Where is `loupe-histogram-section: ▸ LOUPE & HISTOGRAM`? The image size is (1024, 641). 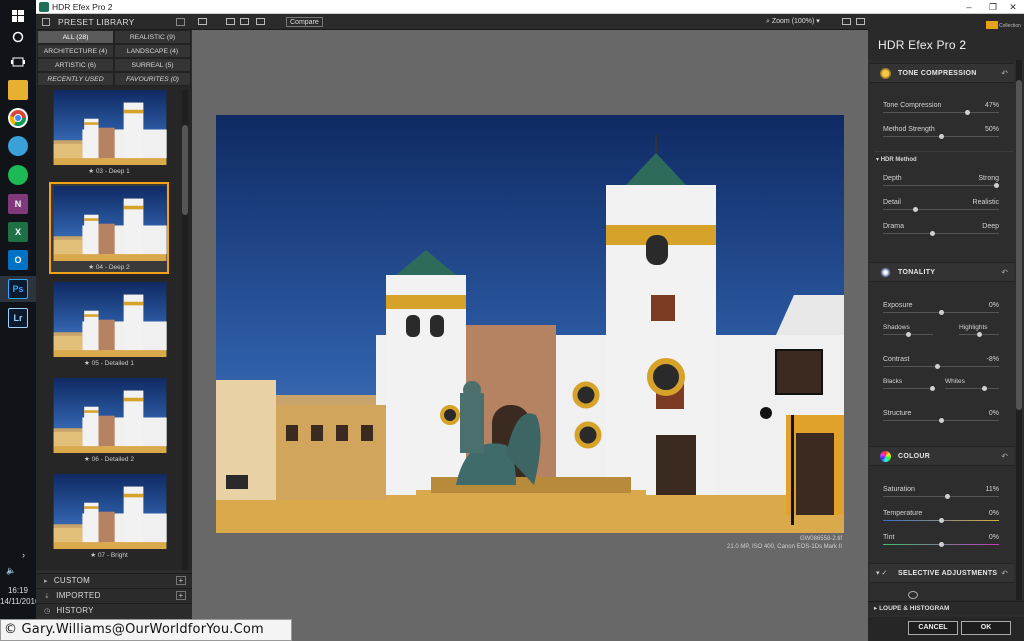 loupe-histogram-section: ▸ LOUPE & HISTOGRAM is located at coordinates (946, 608).